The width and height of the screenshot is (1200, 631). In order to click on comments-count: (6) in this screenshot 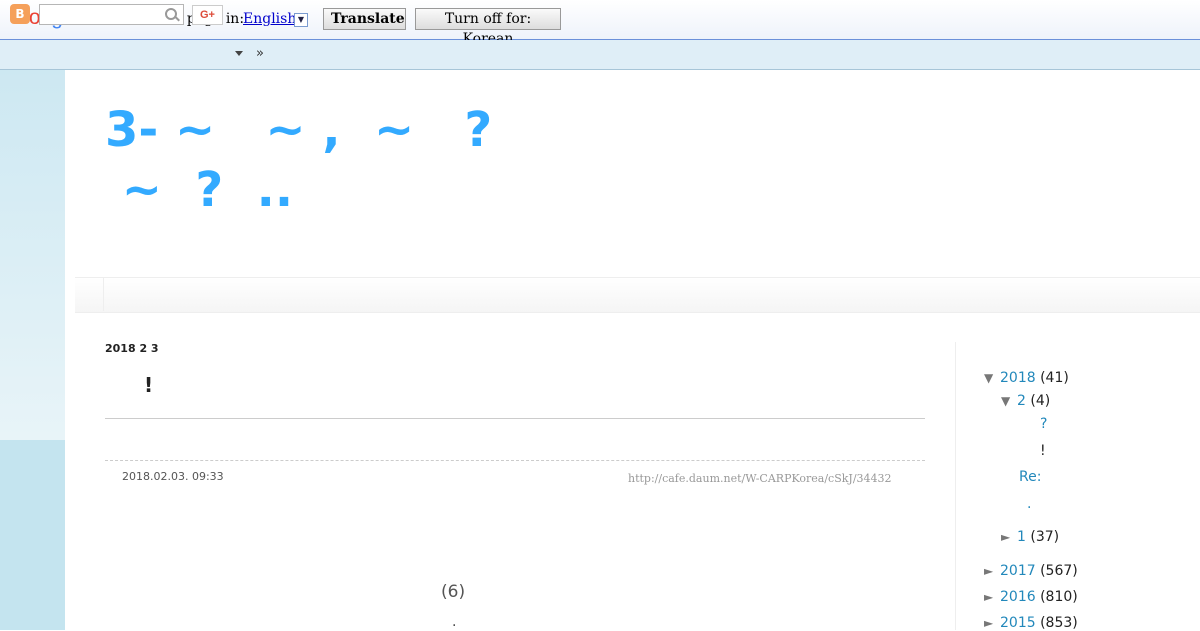, I will do `click(453, 592)`.